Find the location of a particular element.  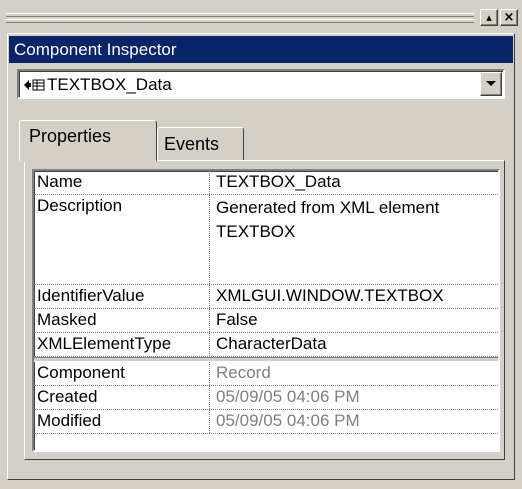

property-value: False is located at coordinates (354, 320).